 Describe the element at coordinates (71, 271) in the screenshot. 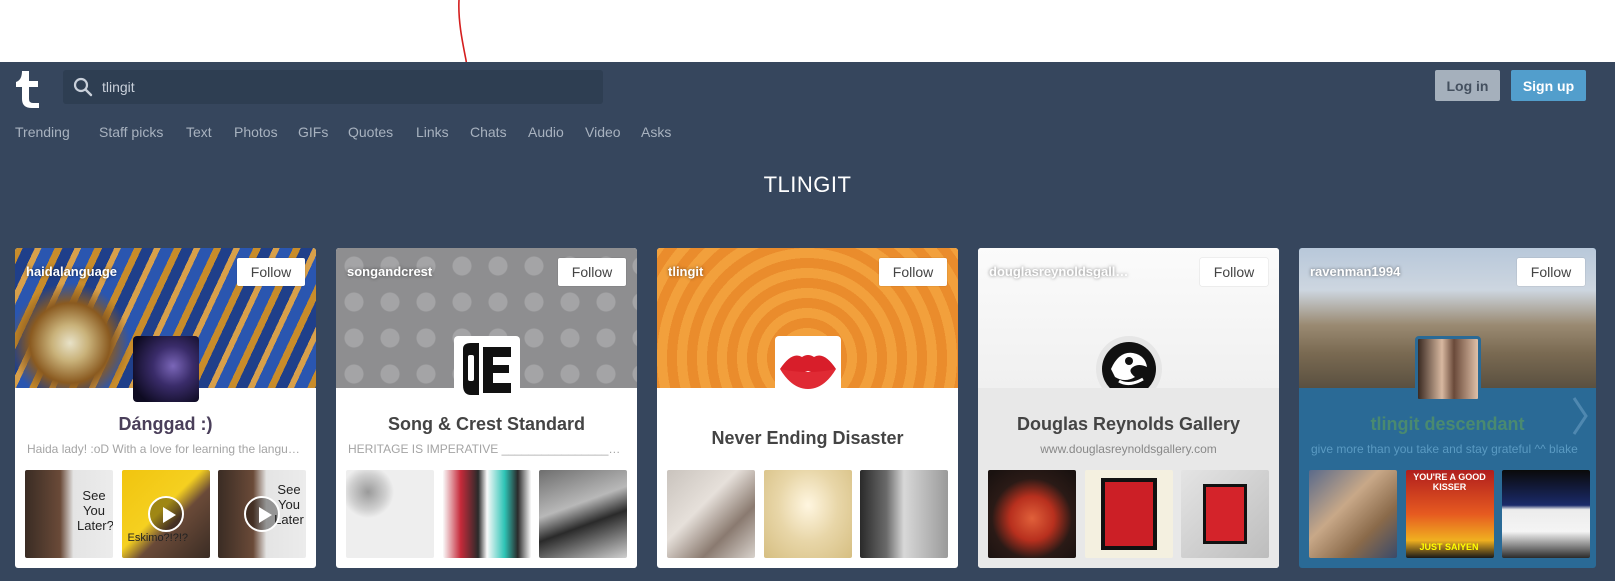

I see `blog-username: haidalanguage` at that location.